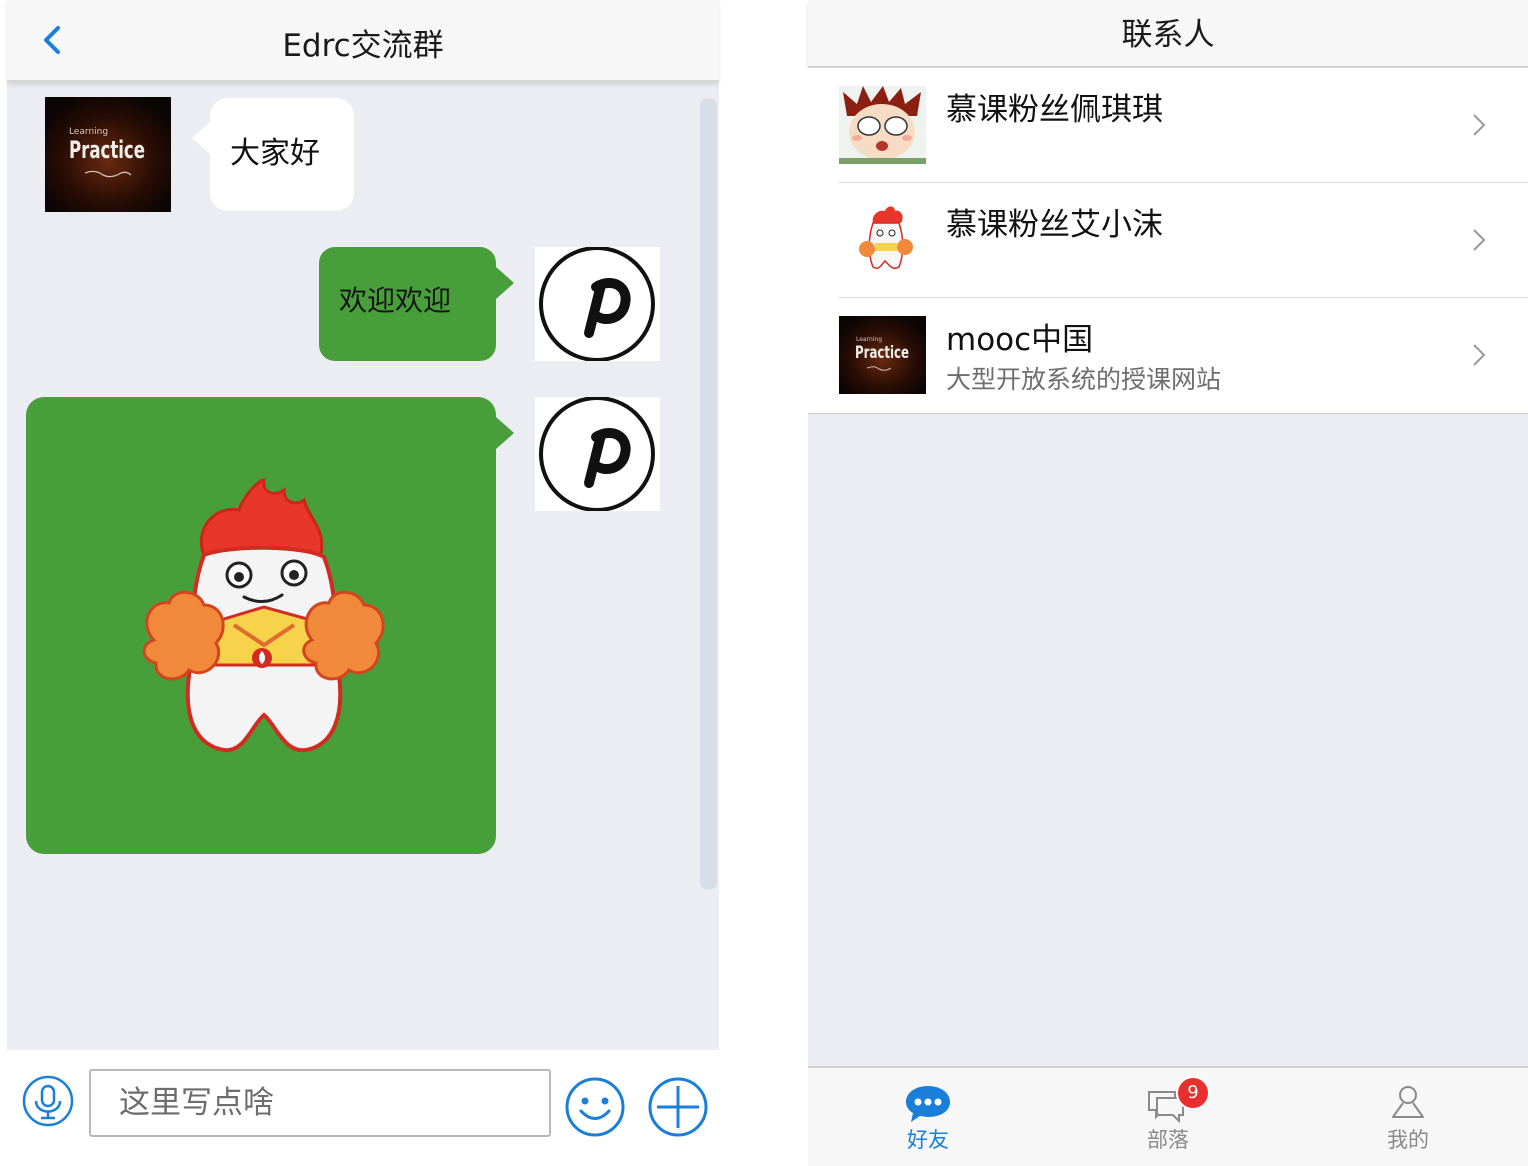 The width and height of the screenshot is (1528, 1166). I want to click on message-text: 大家好, so click(275, 153).